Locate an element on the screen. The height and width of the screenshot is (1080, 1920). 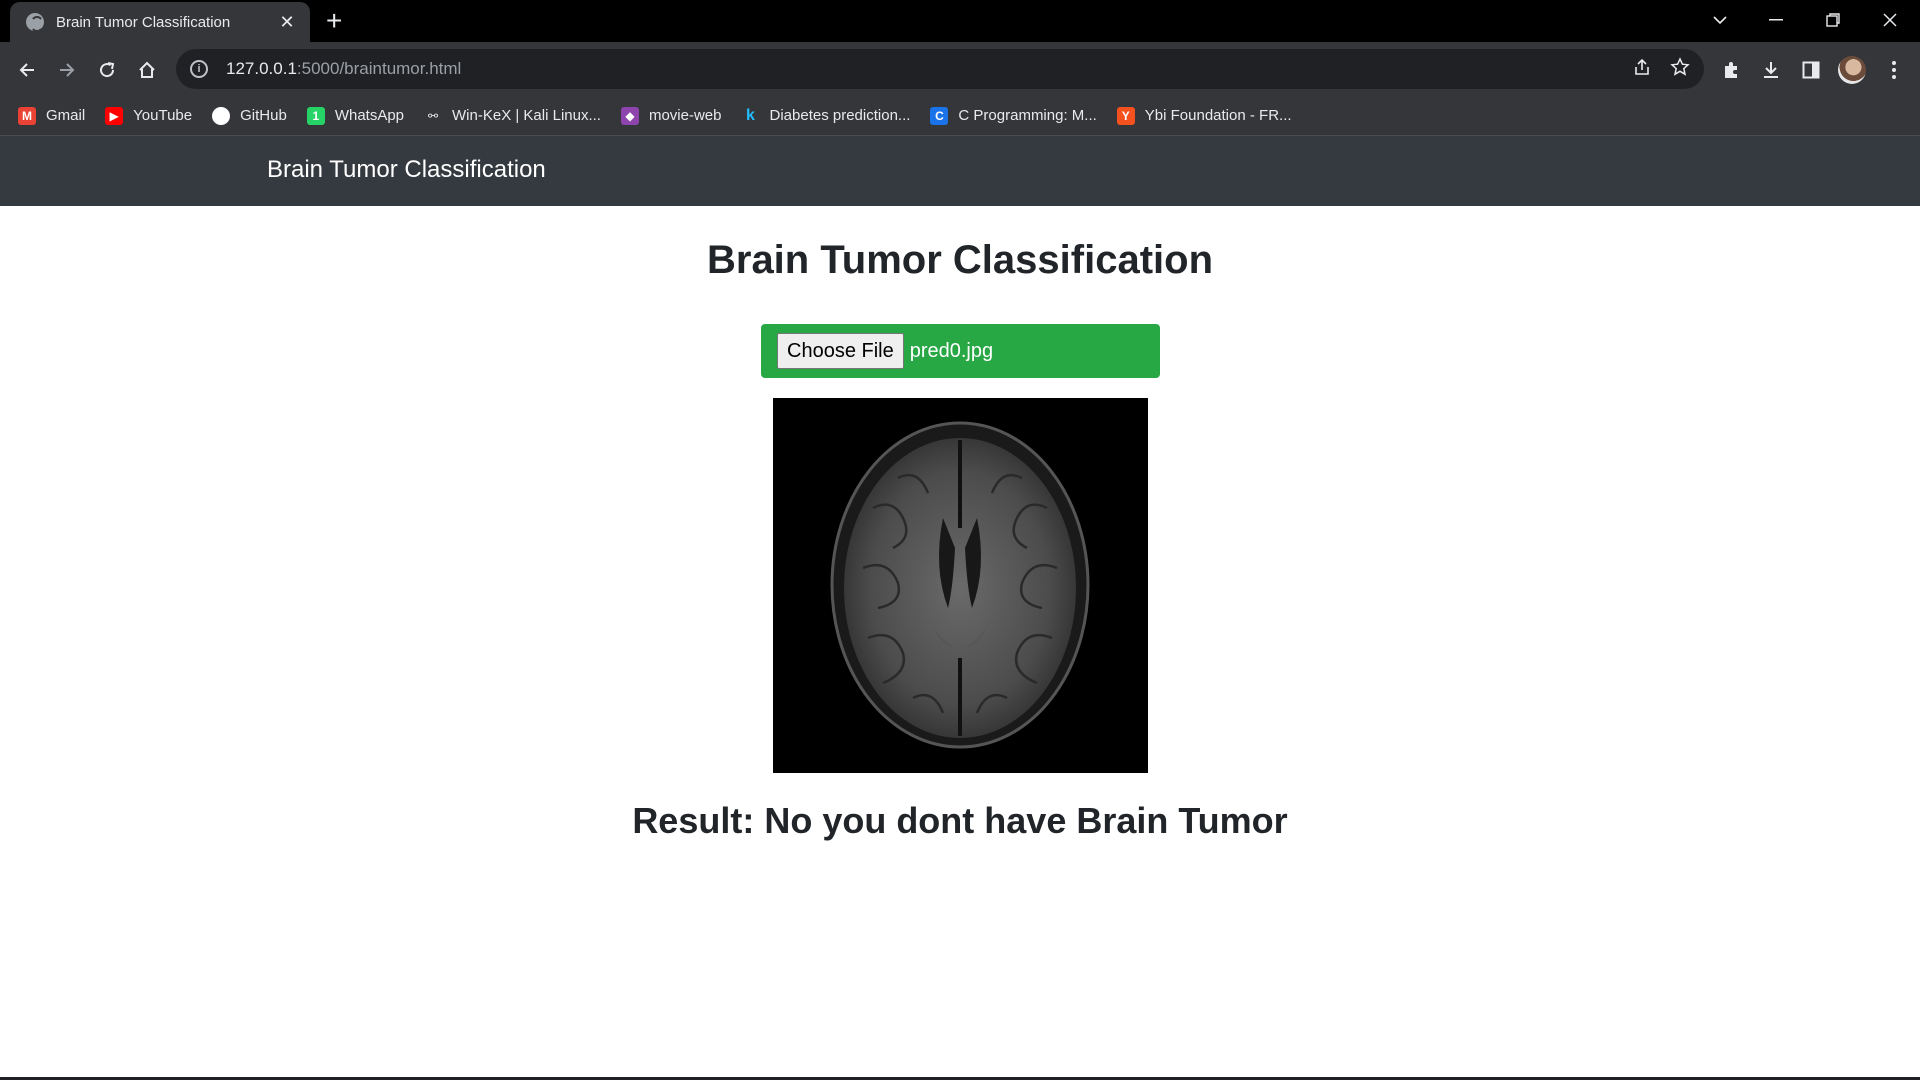
site-info-icon: i is located at coordinates (199, 69).